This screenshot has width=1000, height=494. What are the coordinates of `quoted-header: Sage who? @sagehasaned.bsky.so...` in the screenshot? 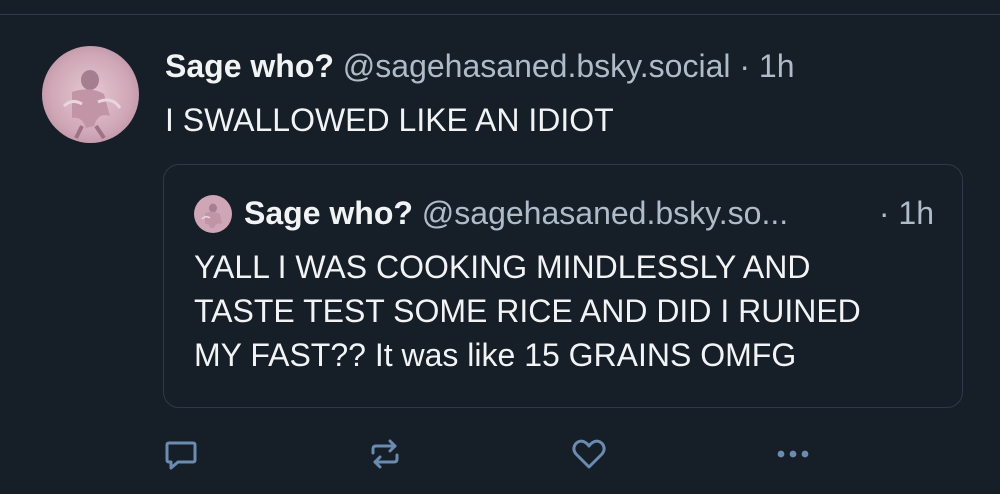 It's located at (516, 213).